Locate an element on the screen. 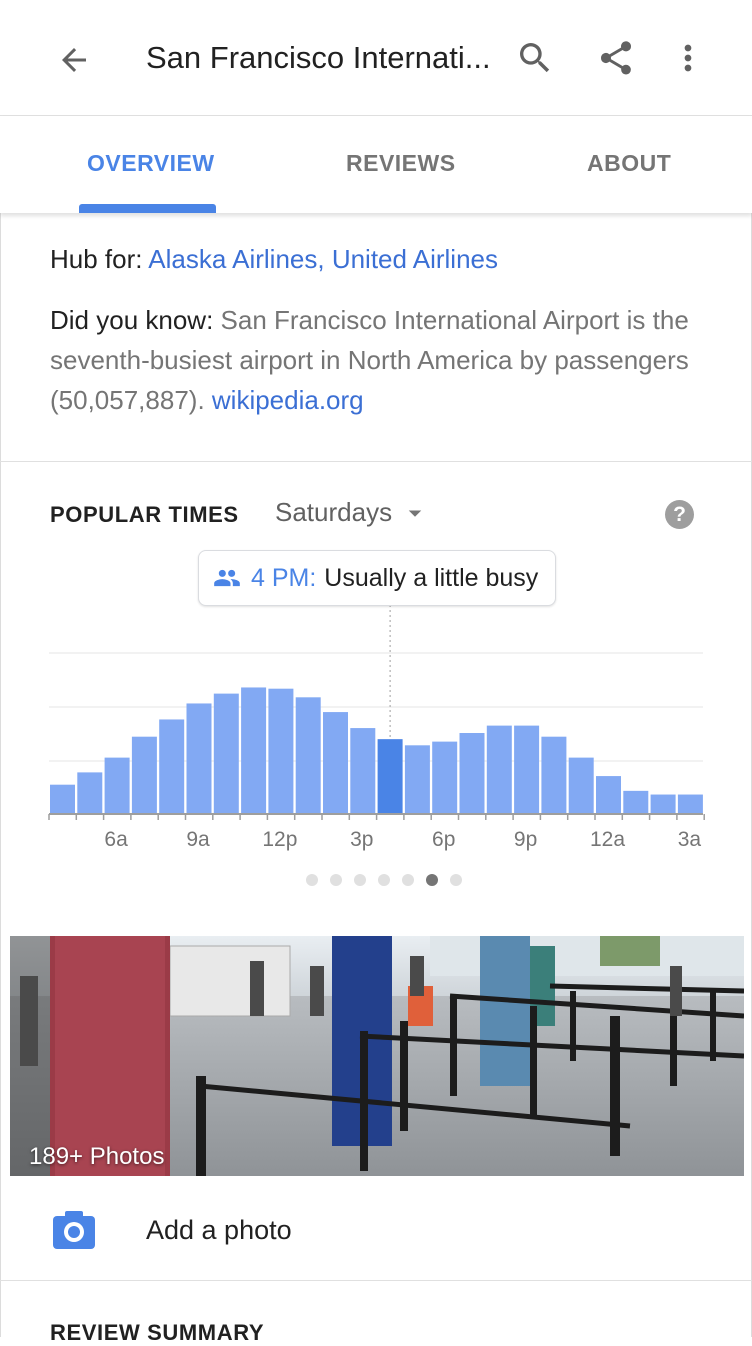 Image resolution: width=752 pixels, height=1346 pixels. chart-bar-9p is located at coordinates (527, 769).